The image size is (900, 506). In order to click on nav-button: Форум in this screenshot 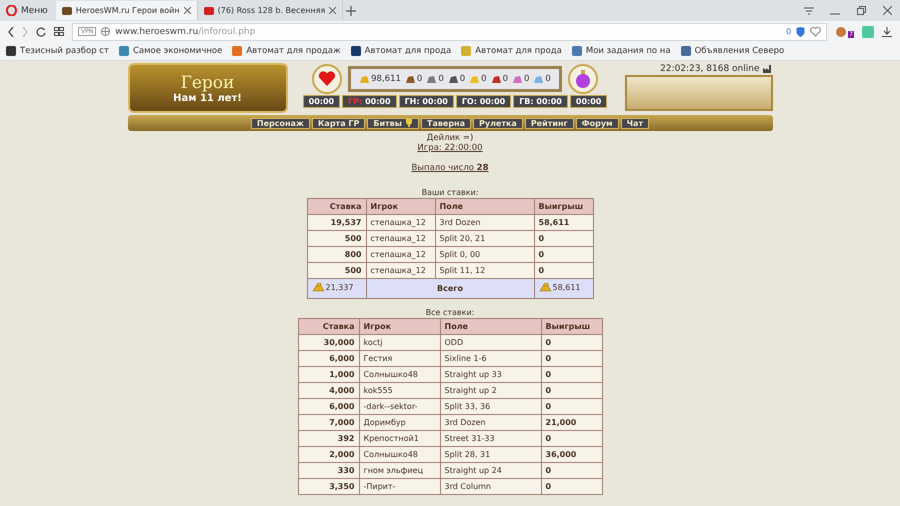, I will do `click(597, 123)`.